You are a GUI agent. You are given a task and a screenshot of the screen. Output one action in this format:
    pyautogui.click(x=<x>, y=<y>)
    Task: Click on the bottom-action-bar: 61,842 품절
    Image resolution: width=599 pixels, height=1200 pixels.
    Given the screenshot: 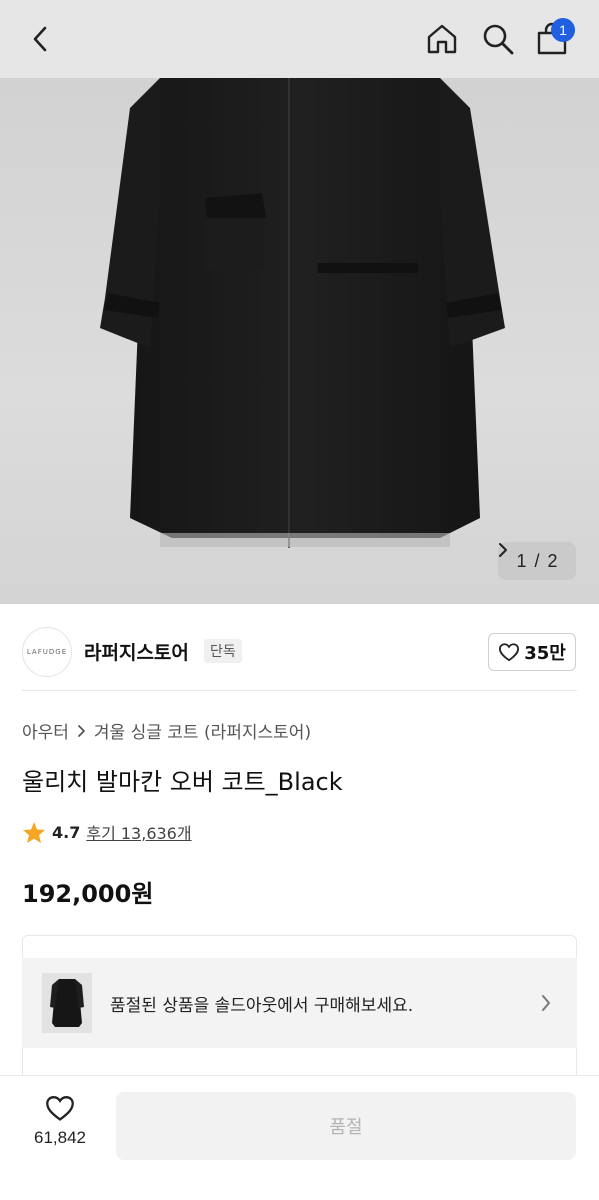 What is the action you would take?
    pyautogui.click(x=299, y=1137)
    